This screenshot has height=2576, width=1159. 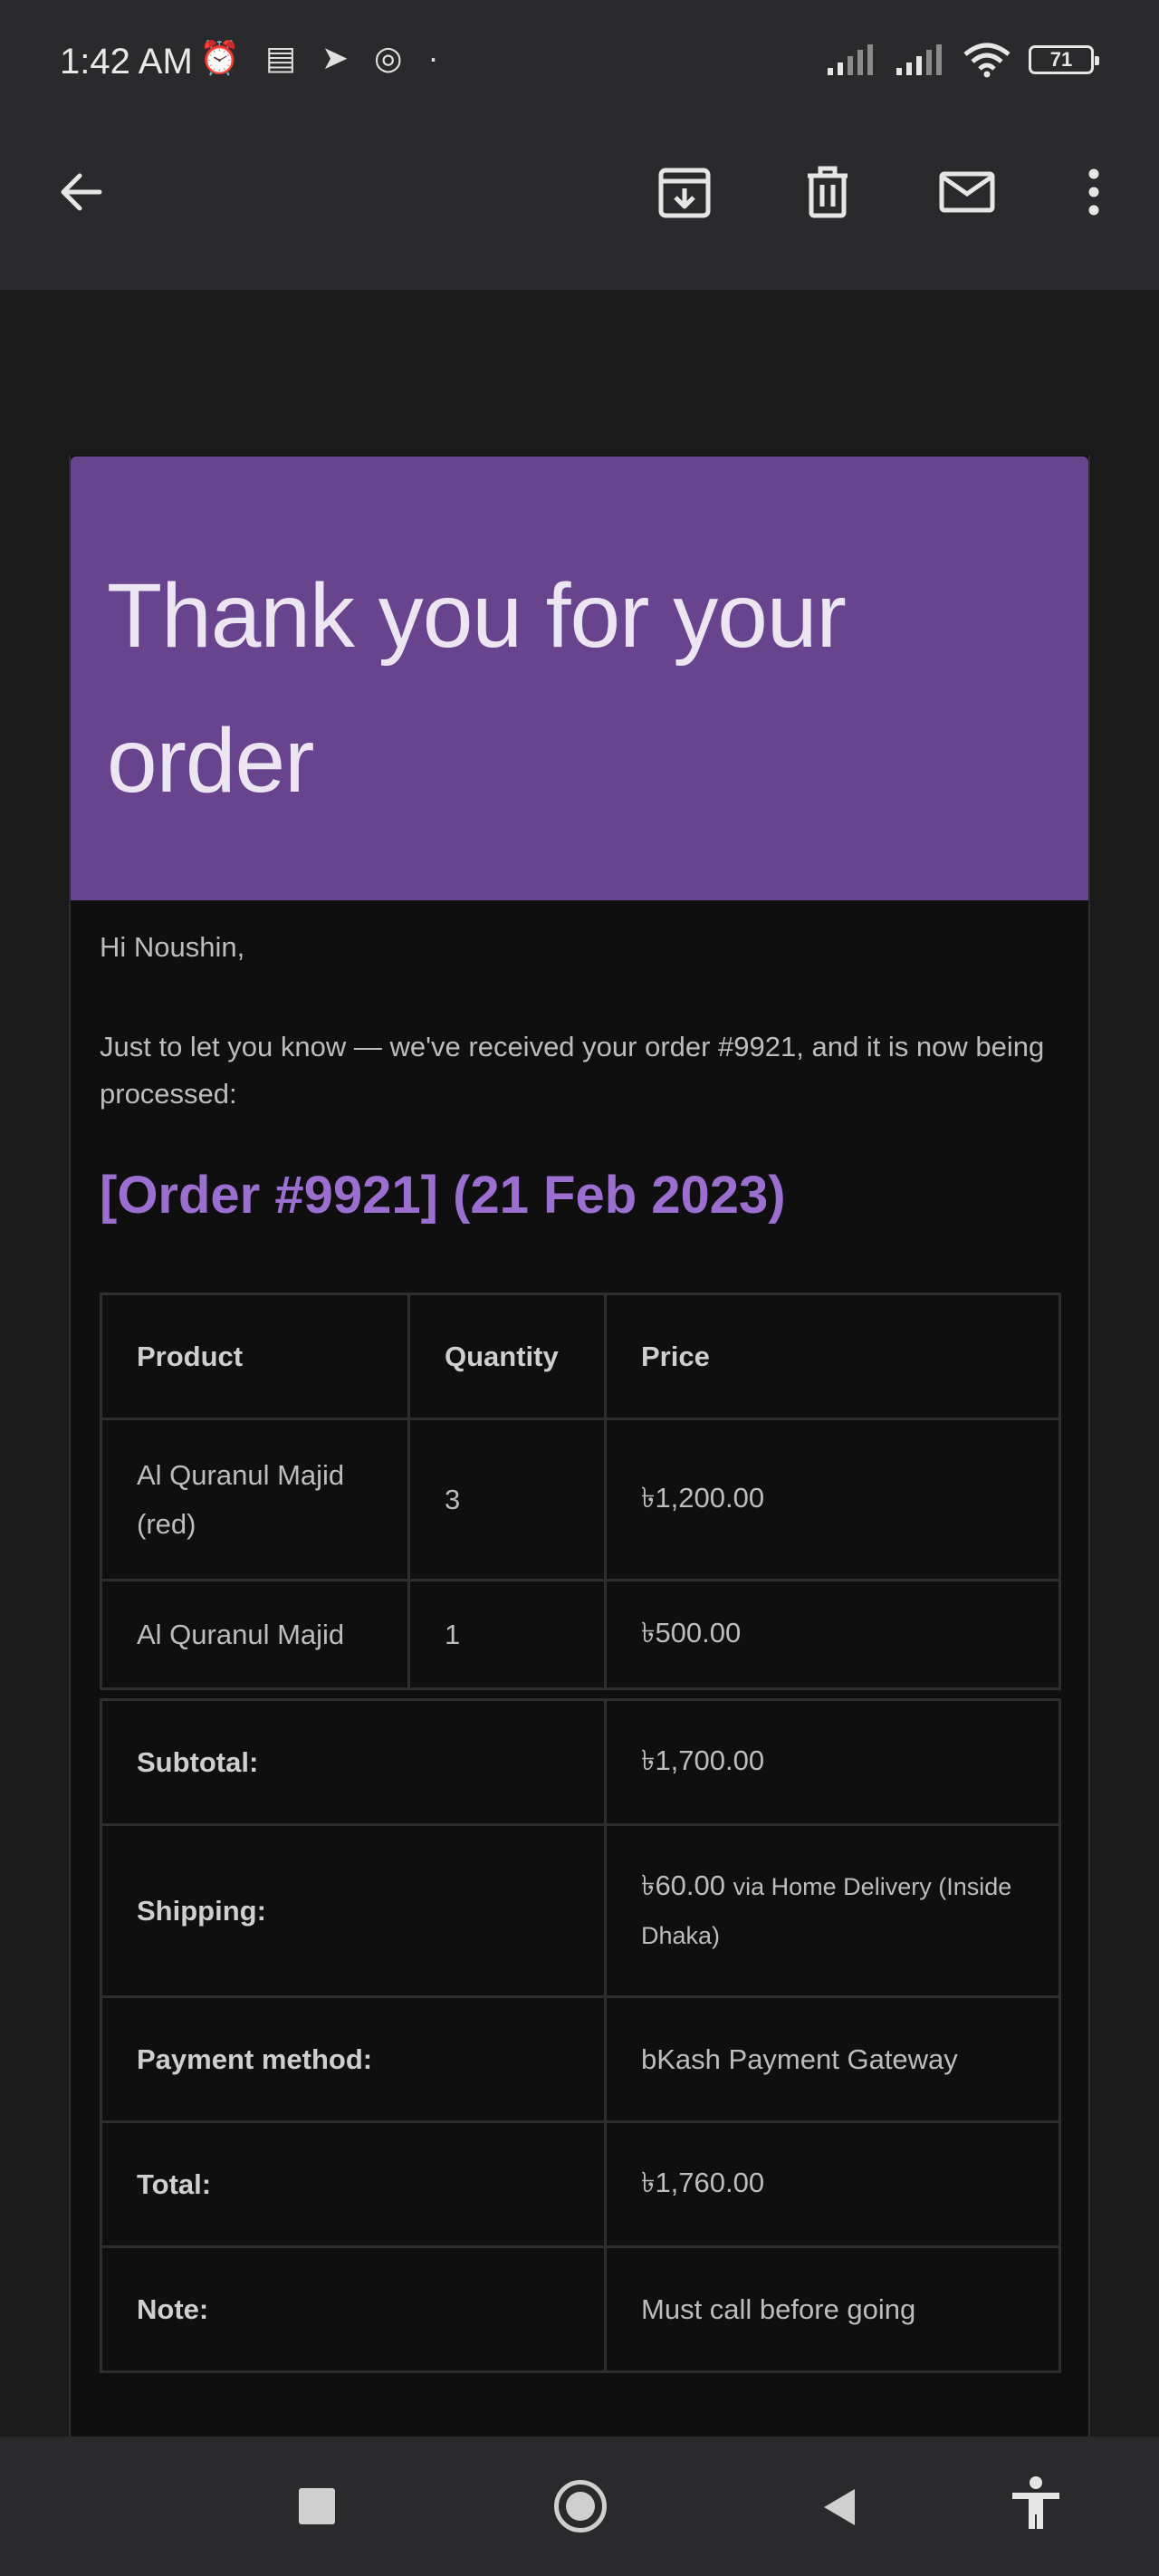 I want to click on note-row: Note: Must call before going, so click(x=580, y=2309).